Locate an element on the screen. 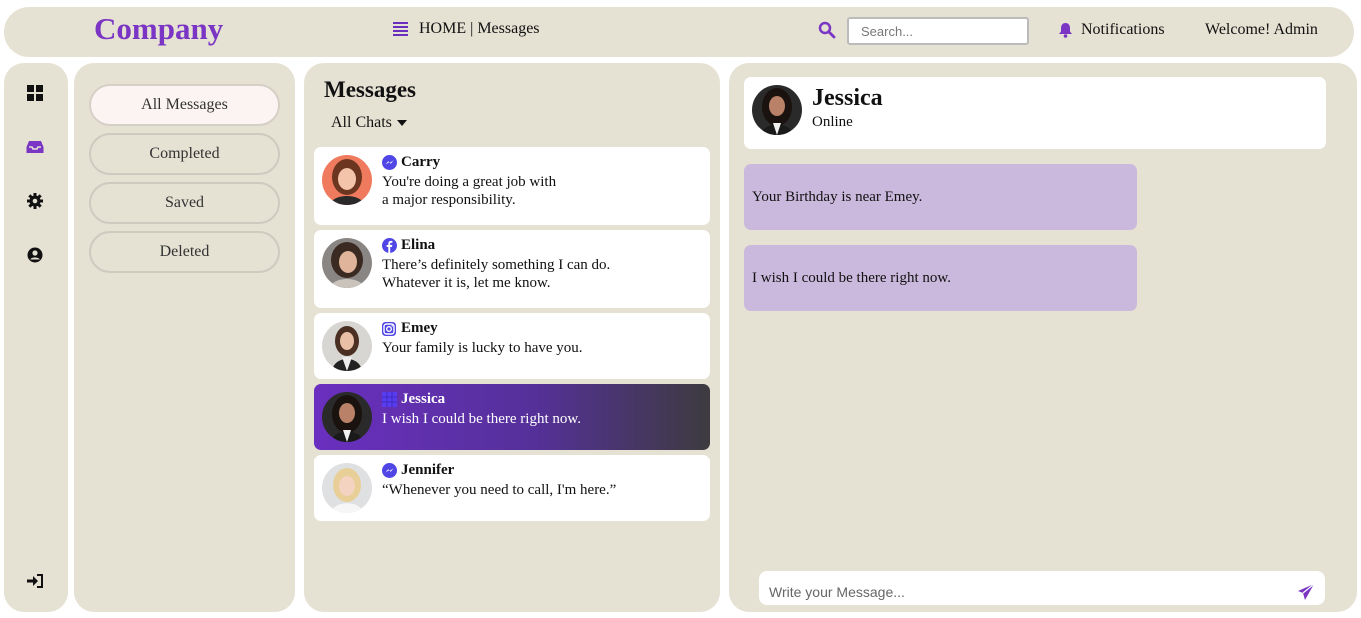 This screenshot has width=1361, height=618. chat-name-row: Jessica is located at coordinates (413, 399).